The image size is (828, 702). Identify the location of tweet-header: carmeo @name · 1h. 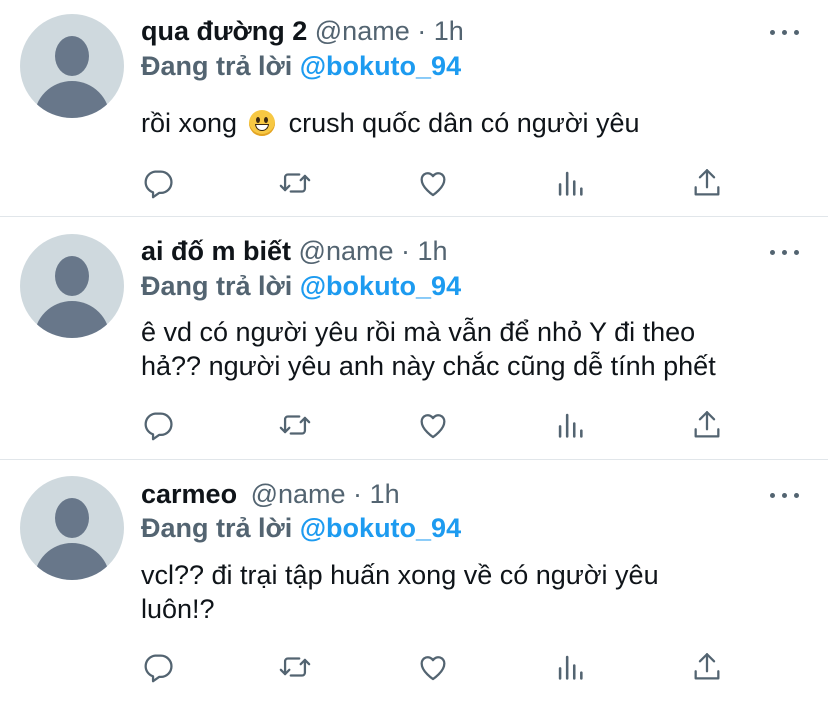
(270, 494).